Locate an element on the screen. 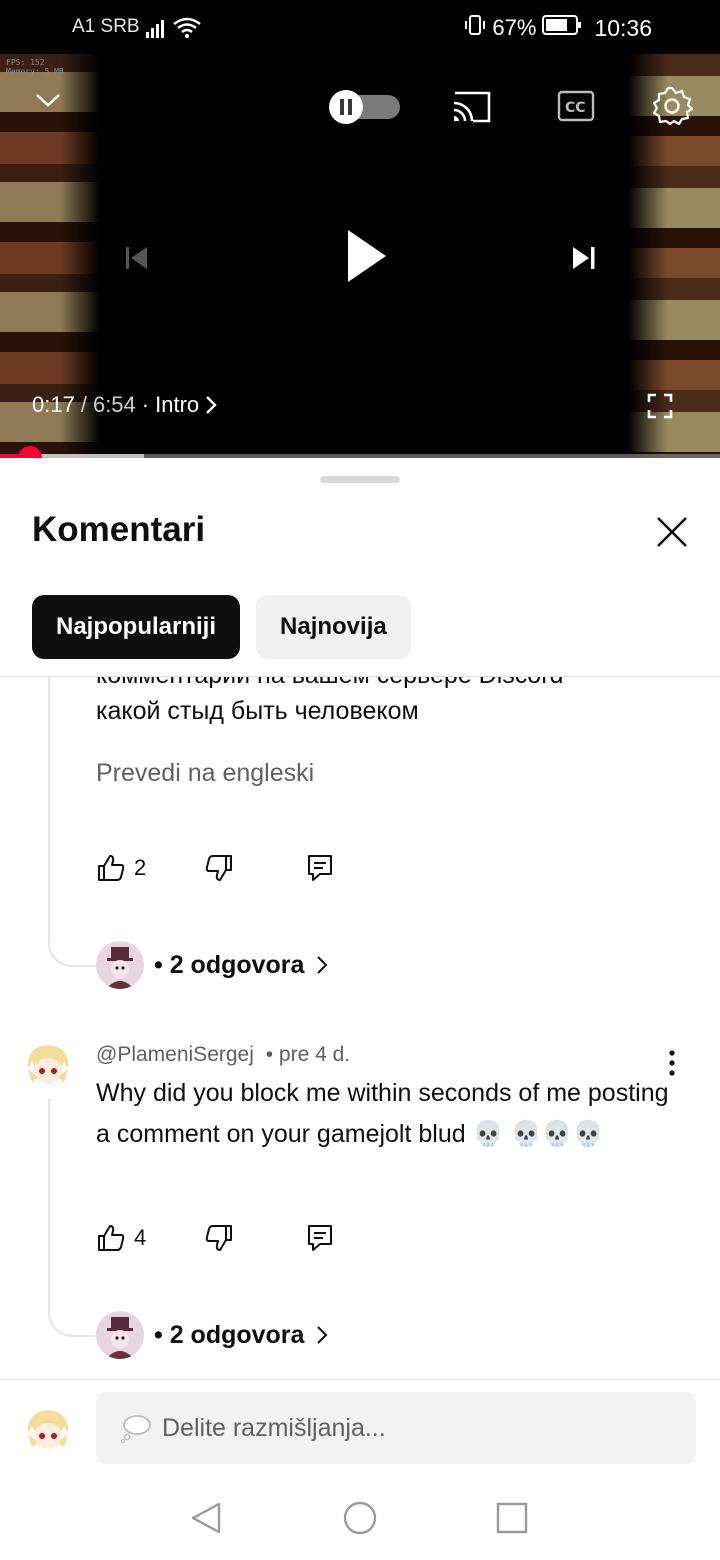 The height and width of the screenshot is (1560, 720). thought-bubble-icon is located at coordinates (136, 1428).